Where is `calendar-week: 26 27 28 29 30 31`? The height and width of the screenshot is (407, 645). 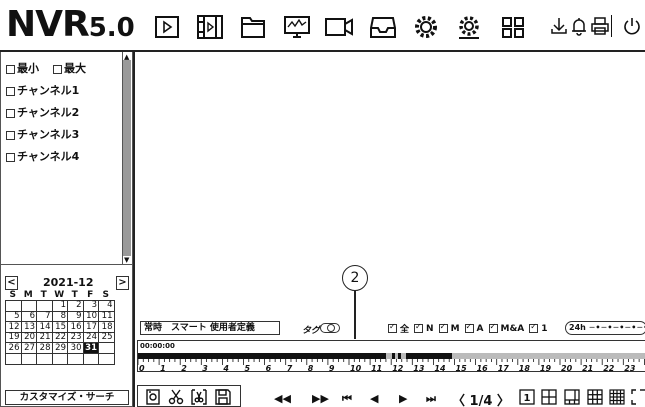 calendar-week: 26 27 28 29 30 31 is located at coordinates (60, 348).